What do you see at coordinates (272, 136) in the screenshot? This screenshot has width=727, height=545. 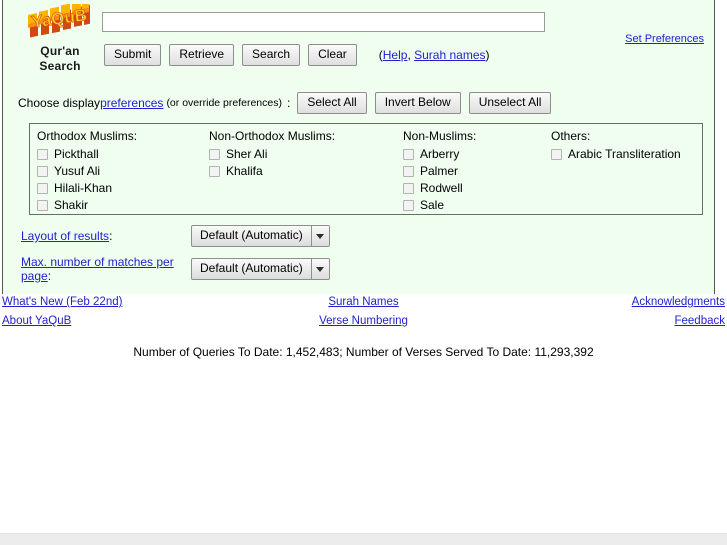 I see `group-heading: Non-Orthodox Muslims:` at bounding box center [272, 136].